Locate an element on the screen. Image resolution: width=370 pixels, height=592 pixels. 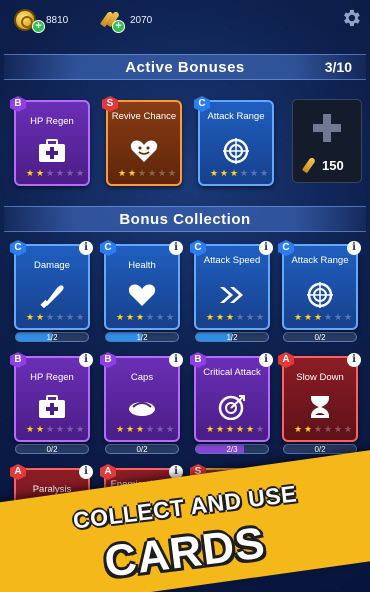
gear-icon is located at coordinates (351, 18).